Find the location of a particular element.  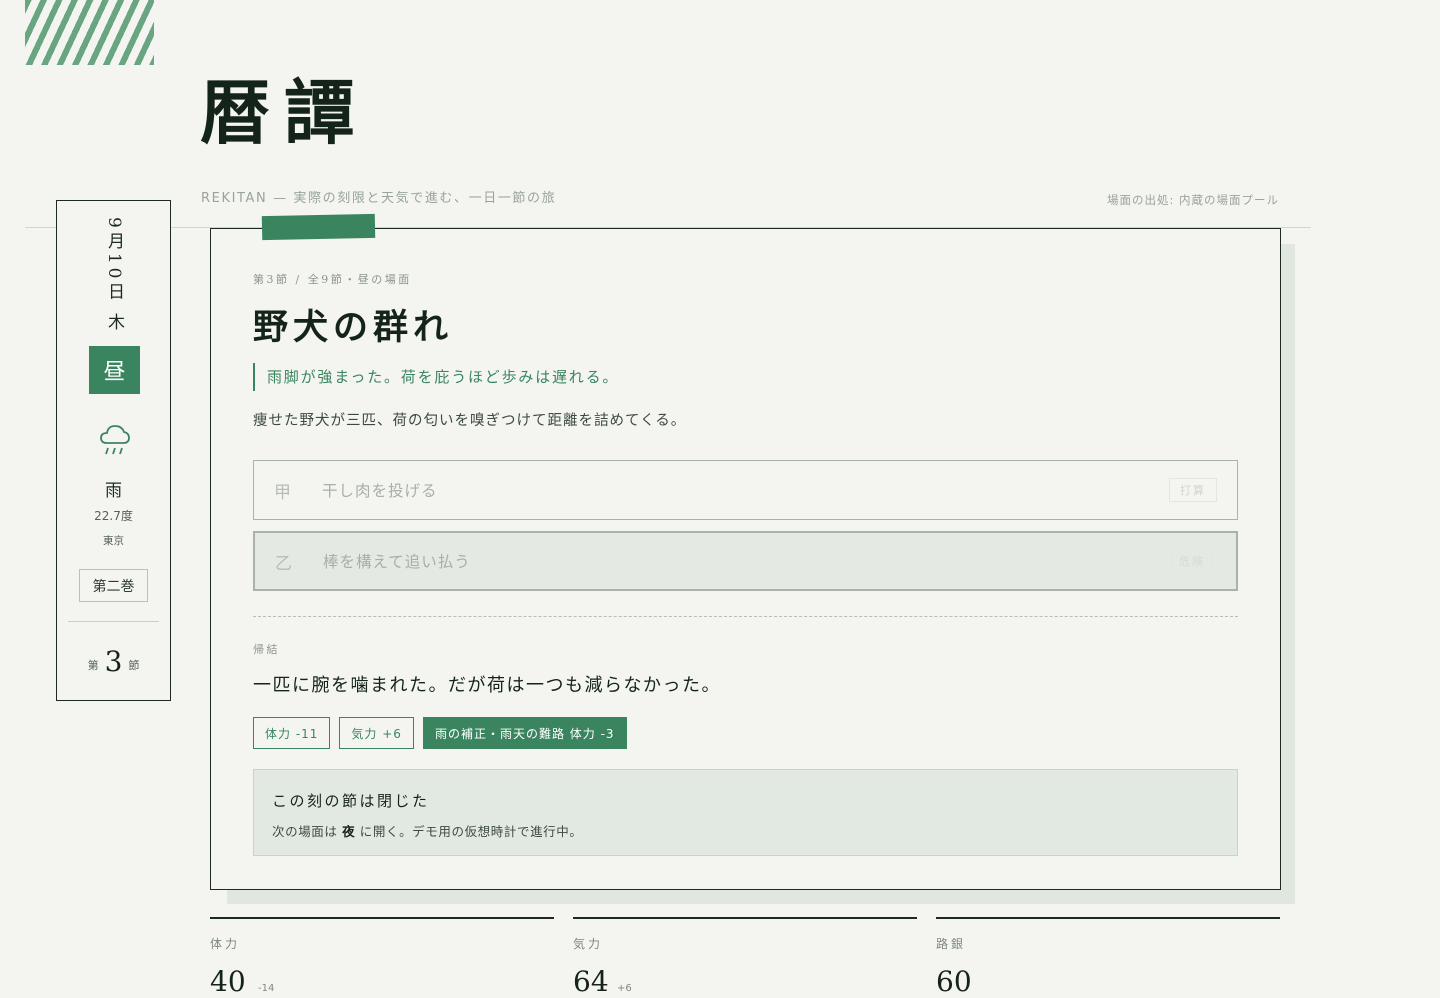

scene-description: 痩せた野犬が三匹、荷の匂いを嗅ぎつけて距離を詰めてくる。 is located at coordinates (470, 421).